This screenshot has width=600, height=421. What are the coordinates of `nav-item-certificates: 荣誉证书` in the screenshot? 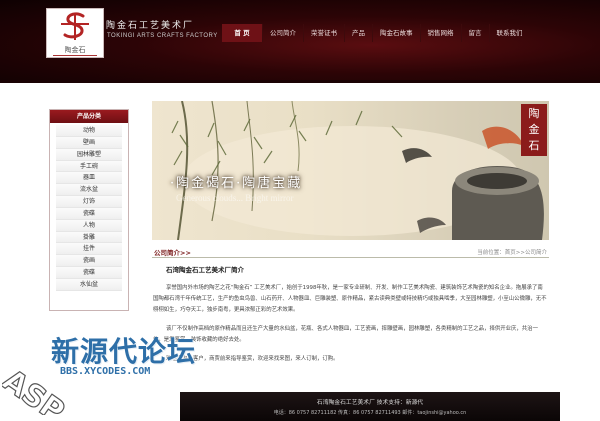 It's located at (323, 33).